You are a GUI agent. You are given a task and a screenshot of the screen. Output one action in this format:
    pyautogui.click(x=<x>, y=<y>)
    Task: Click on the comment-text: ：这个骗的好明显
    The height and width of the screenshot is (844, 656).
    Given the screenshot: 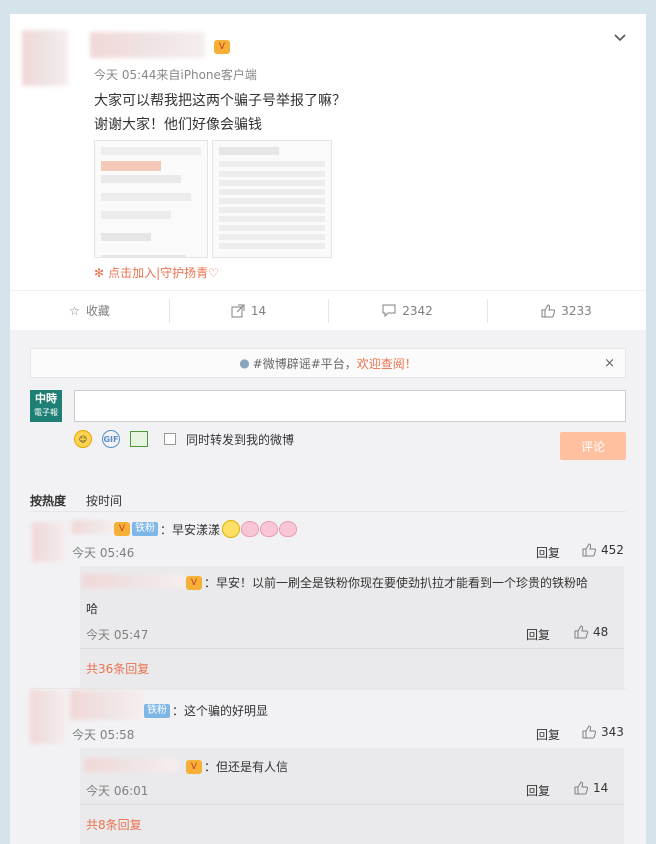 What is the action you would take?
    pyautogui.click(x=220, y=711)
    